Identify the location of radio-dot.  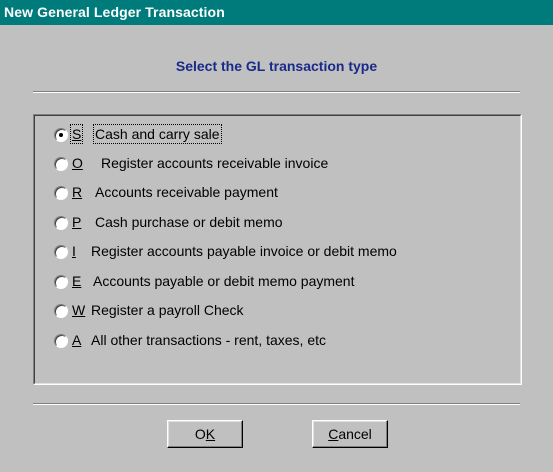
(61, 135).